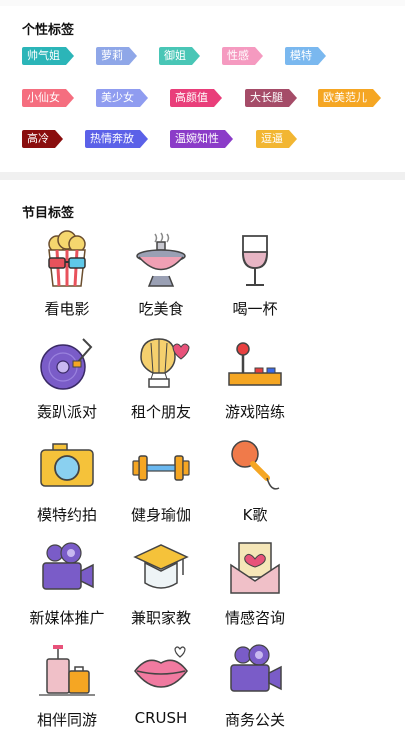 This screenshot has width=405, height=745. Describe the element at coordinates (255, 465) in the screenshot. I see `microphone-icon` at that location.